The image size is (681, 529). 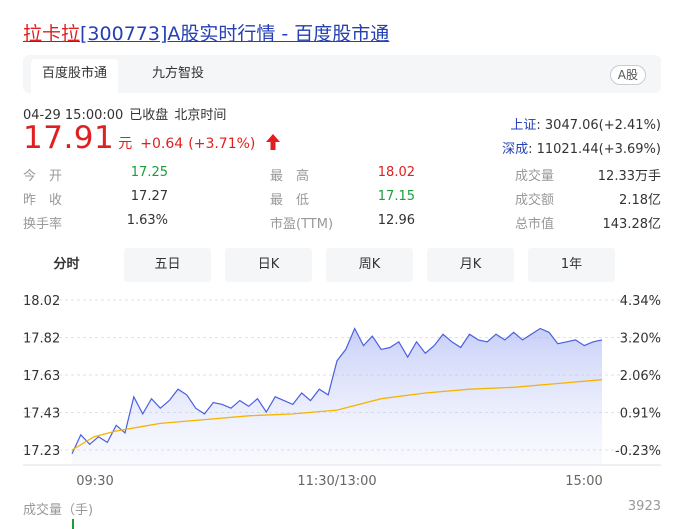 What do you see at coordinates (627, 75) in the screenshot?
I see `market-badge: A股` at bounding box center [627, 75].